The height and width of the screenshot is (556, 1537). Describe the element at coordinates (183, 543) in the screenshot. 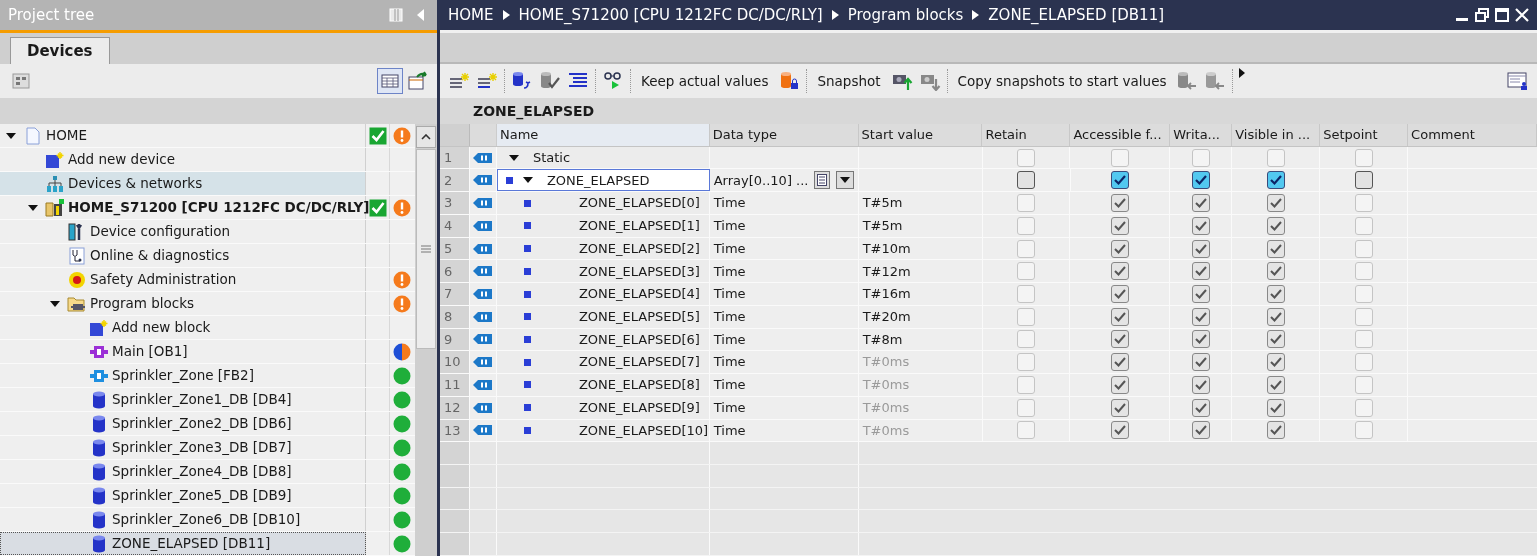

I see `tree-item: ZONE_ELAPSED [DB11]` at that location.